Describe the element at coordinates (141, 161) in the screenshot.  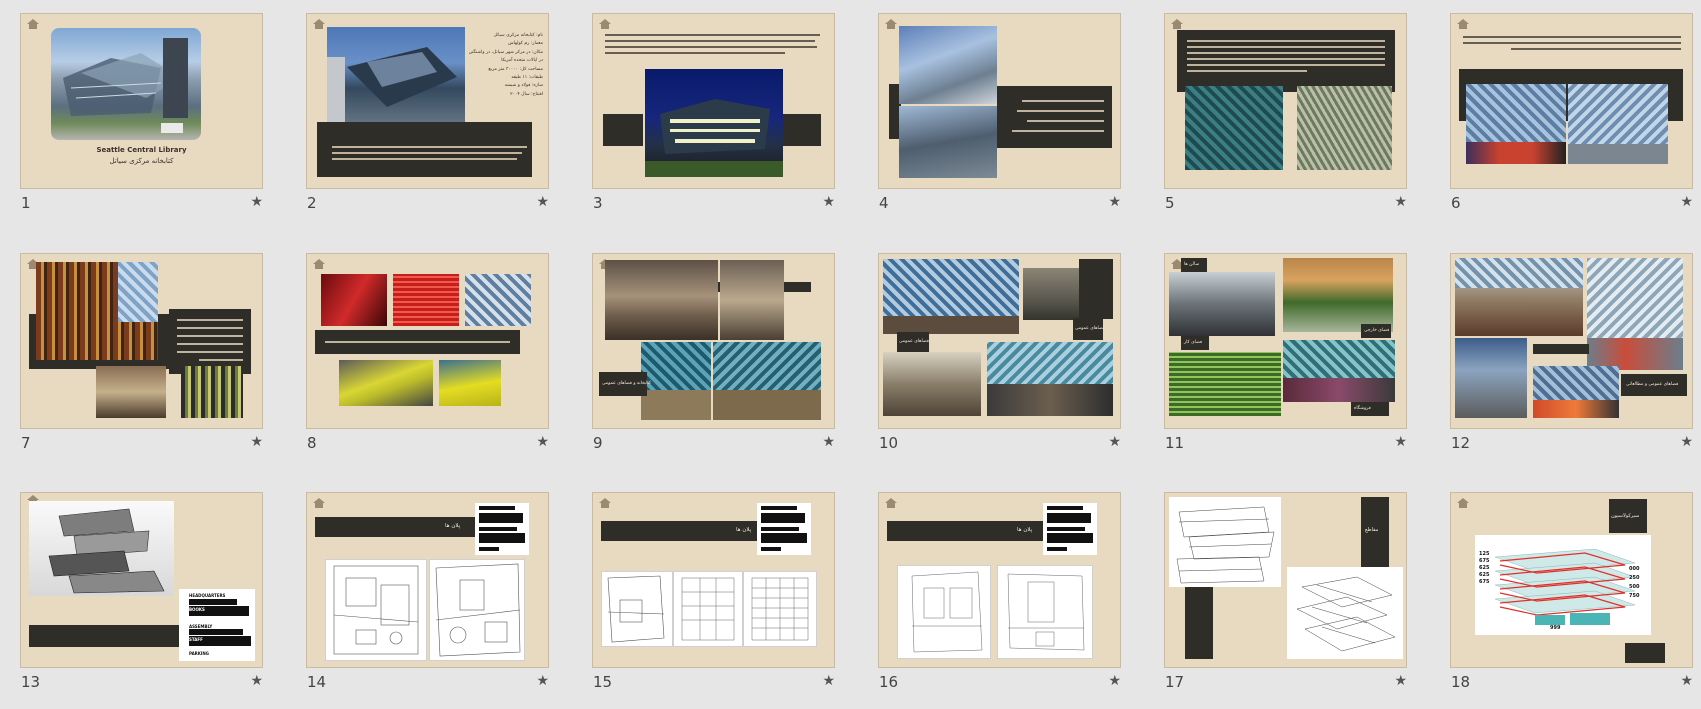
I see `slide-subtitle: کتابخانه مرکزی سیاتل` at that location.